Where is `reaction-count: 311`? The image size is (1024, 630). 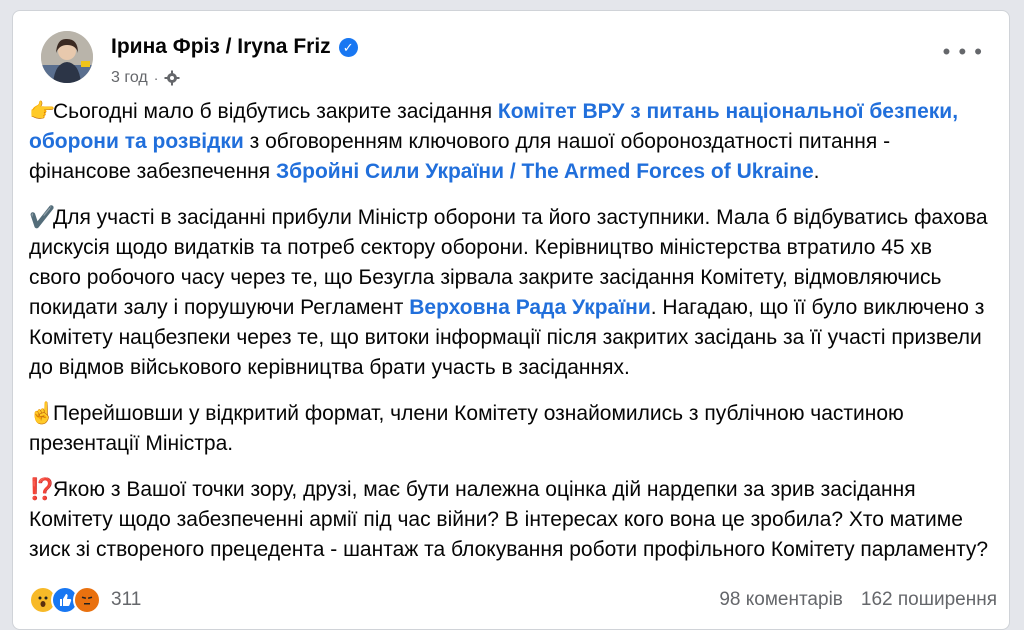
reaction-count: 311 is located at coordinates (126, 600).